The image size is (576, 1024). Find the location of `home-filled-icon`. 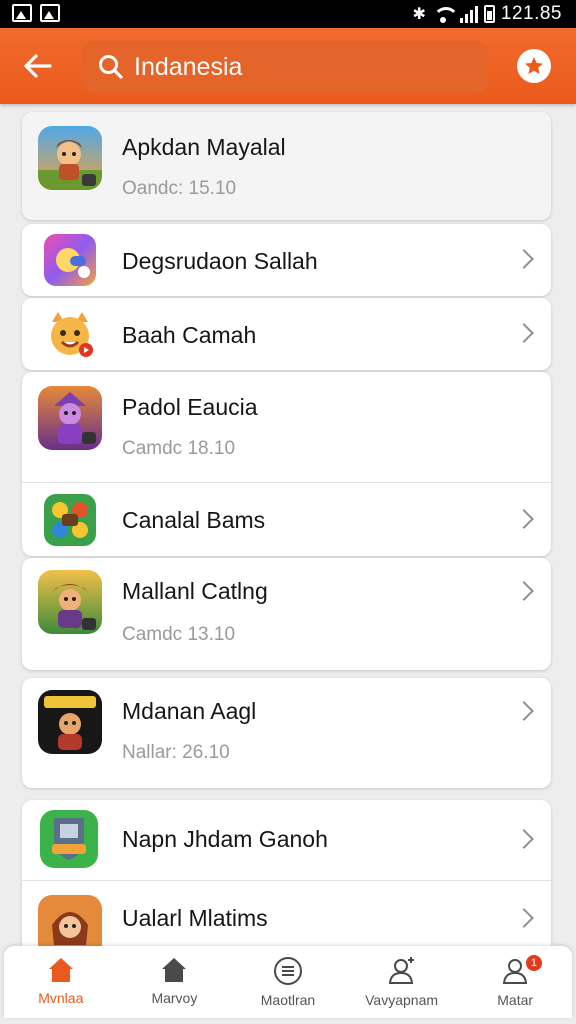

home-filled-icon is located at coordinates (60, 970).